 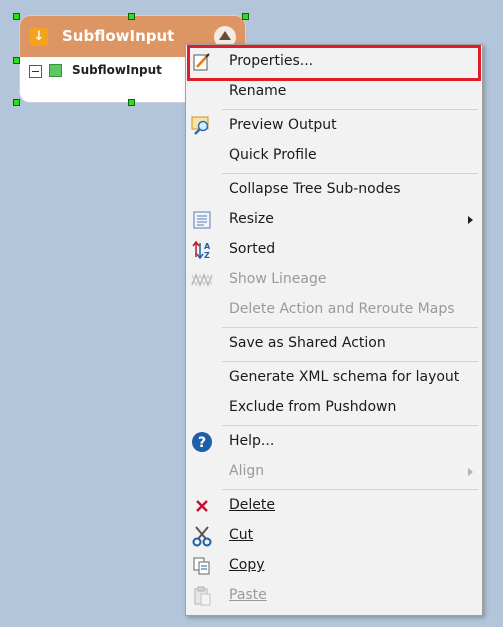 What do you see at coordinates (307, 343) in the screenshot?
I see `menu-item-label: Save as Shared Action` at bounding box center [307, 343].